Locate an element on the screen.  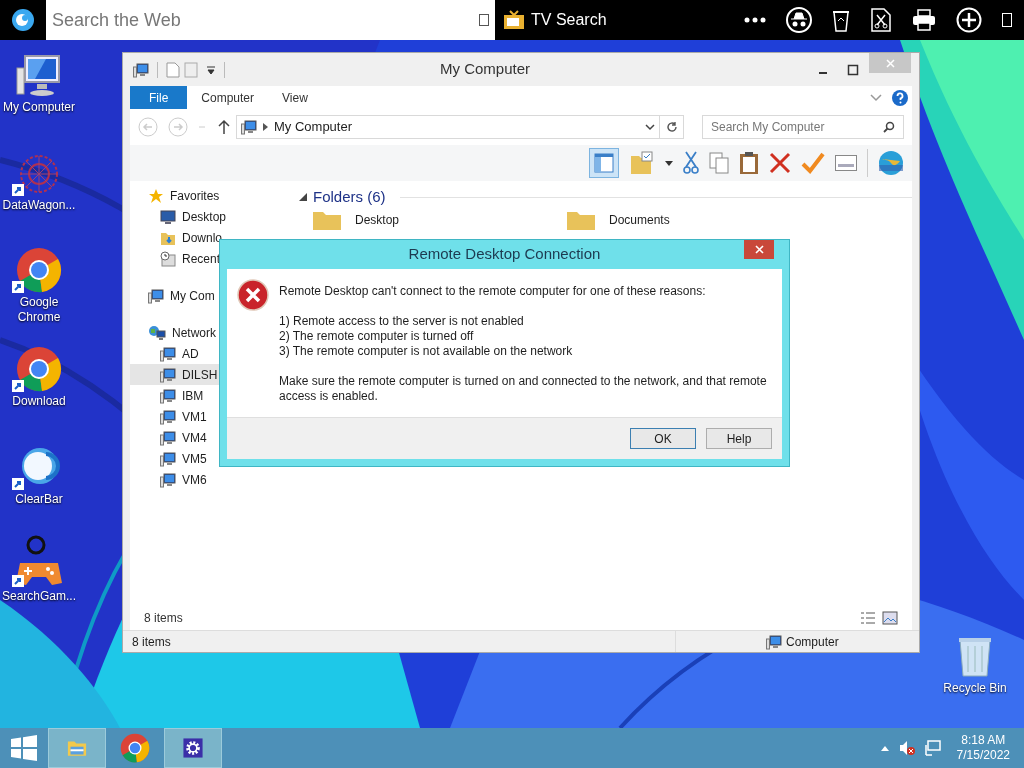
folder-item: Desktop is located at coordinates (426, 220).